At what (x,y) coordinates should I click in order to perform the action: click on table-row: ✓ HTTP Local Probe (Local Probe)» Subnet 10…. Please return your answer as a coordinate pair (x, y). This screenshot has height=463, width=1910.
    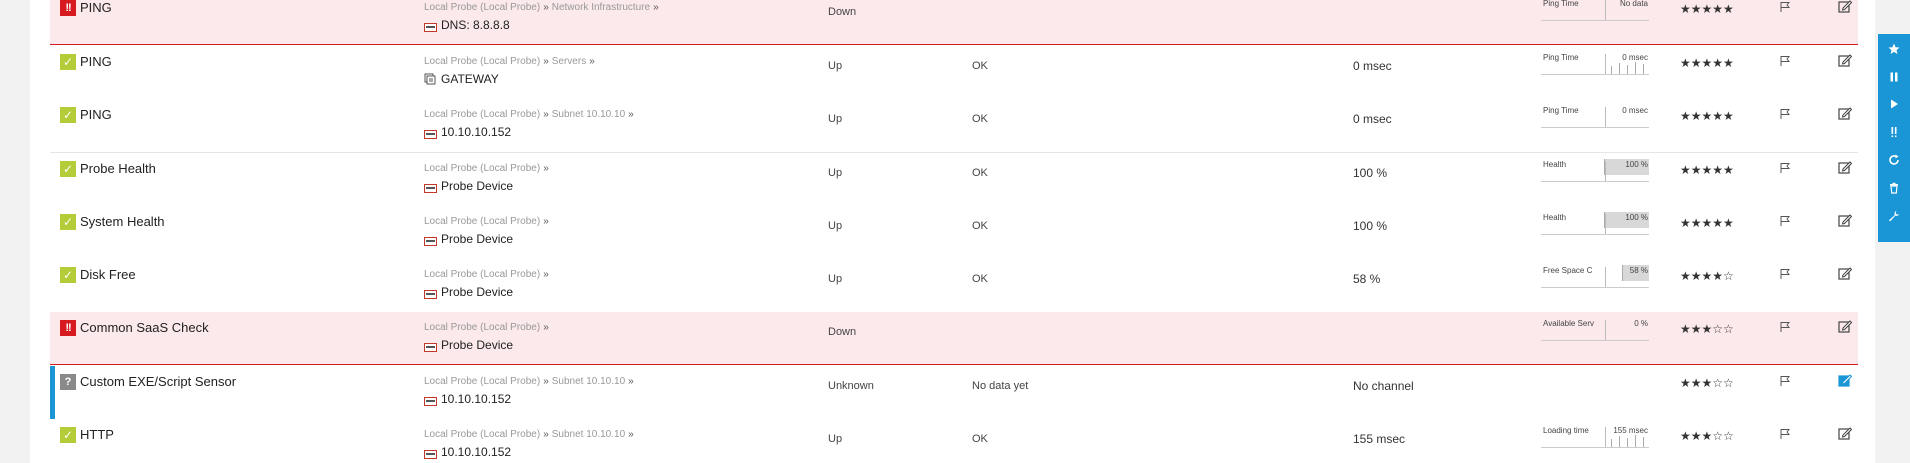
    Looking at the image, I should click on (954, 441).